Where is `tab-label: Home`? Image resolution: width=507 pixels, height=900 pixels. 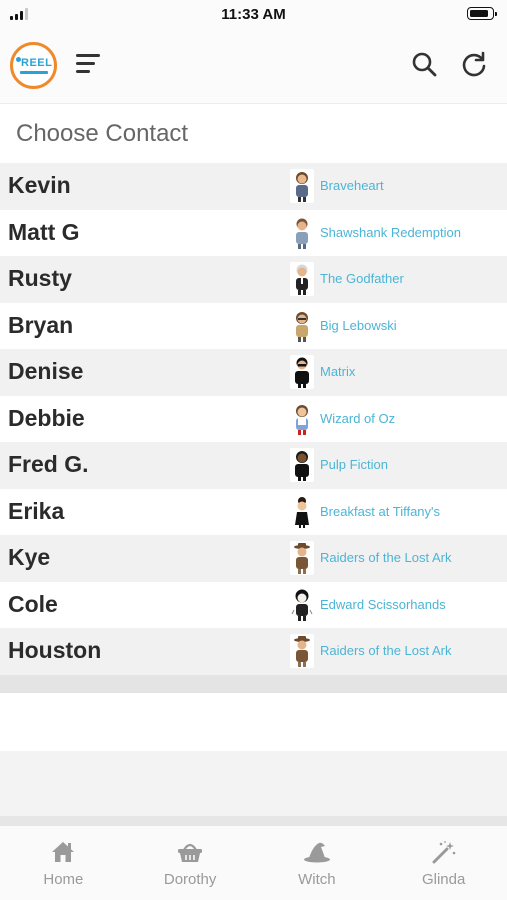 tab-label: Home is located at coordinates (63, 879).